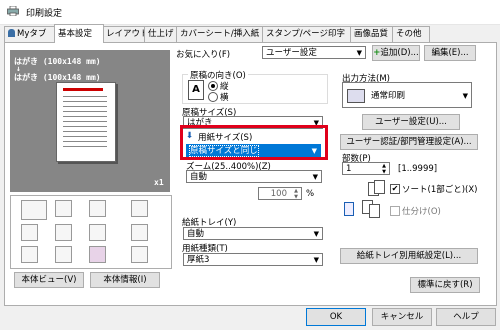 The height and width of the screenshot is (330, 500). I want to click on paper-type-value: 厚紙3, so click(198, 260).